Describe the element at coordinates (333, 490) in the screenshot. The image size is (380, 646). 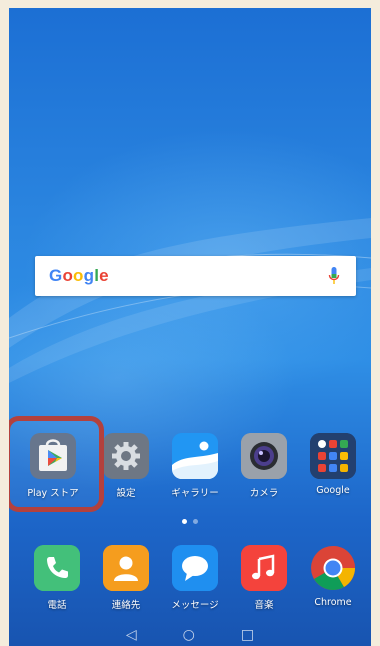
I see `app-label: Google` at that location.